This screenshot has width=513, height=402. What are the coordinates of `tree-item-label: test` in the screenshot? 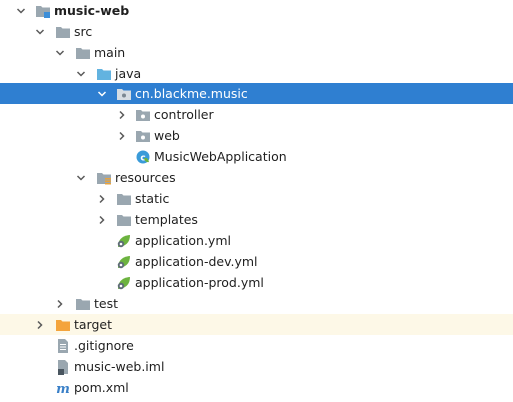 It's located at (106, 303).